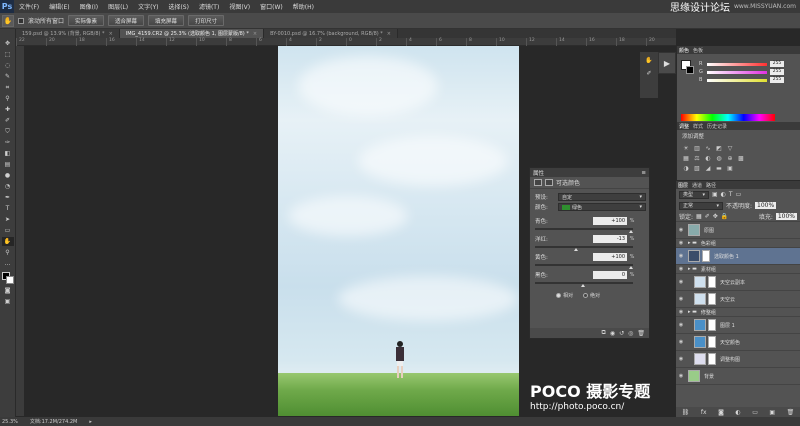  Describe the element at coordinates (303, 6) in the screenshot. I see `menu-help: 帮助(H)` at that location.